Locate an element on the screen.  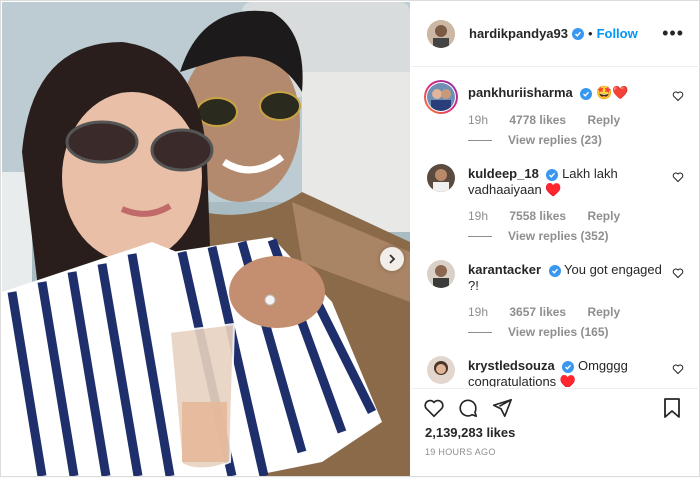
comment-text-block: pankhuriisharma 🤩❤️ is located at coordinates (568, 93).